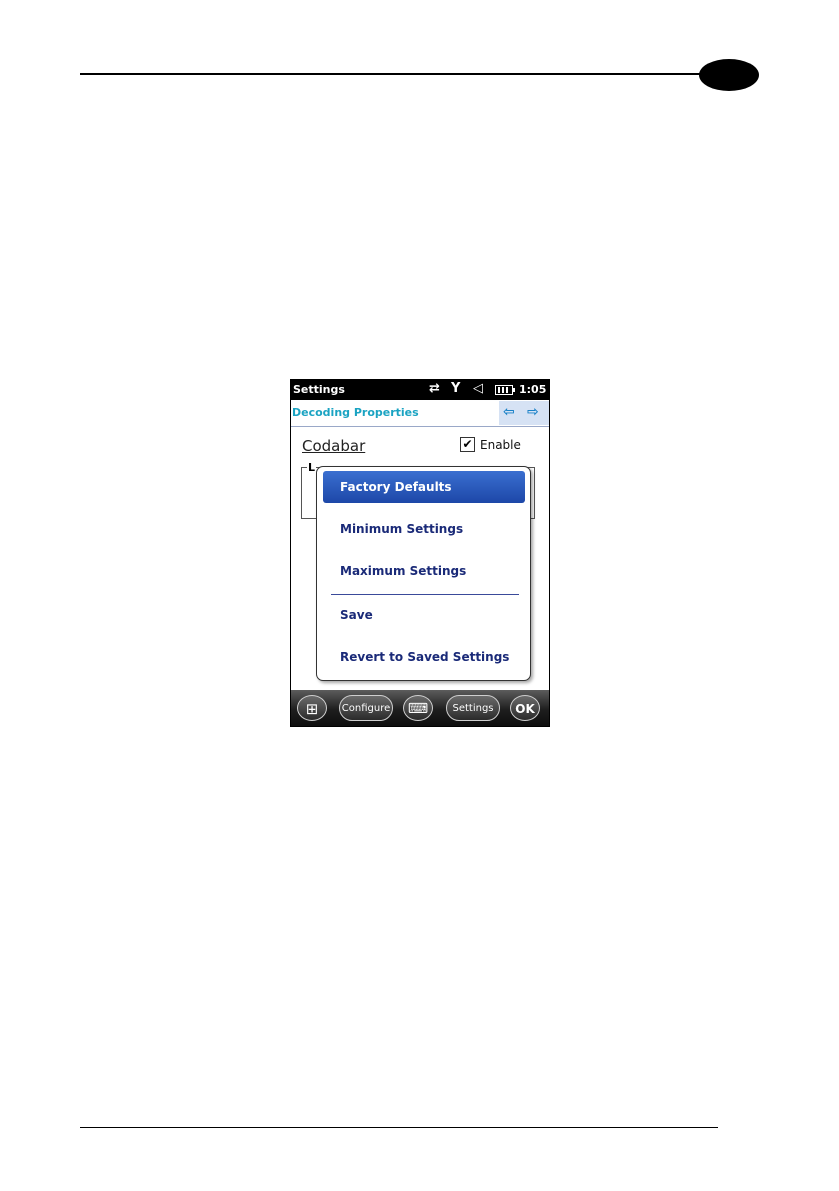  I want to click on enable-checkbox: ✔, so click(467, 444).